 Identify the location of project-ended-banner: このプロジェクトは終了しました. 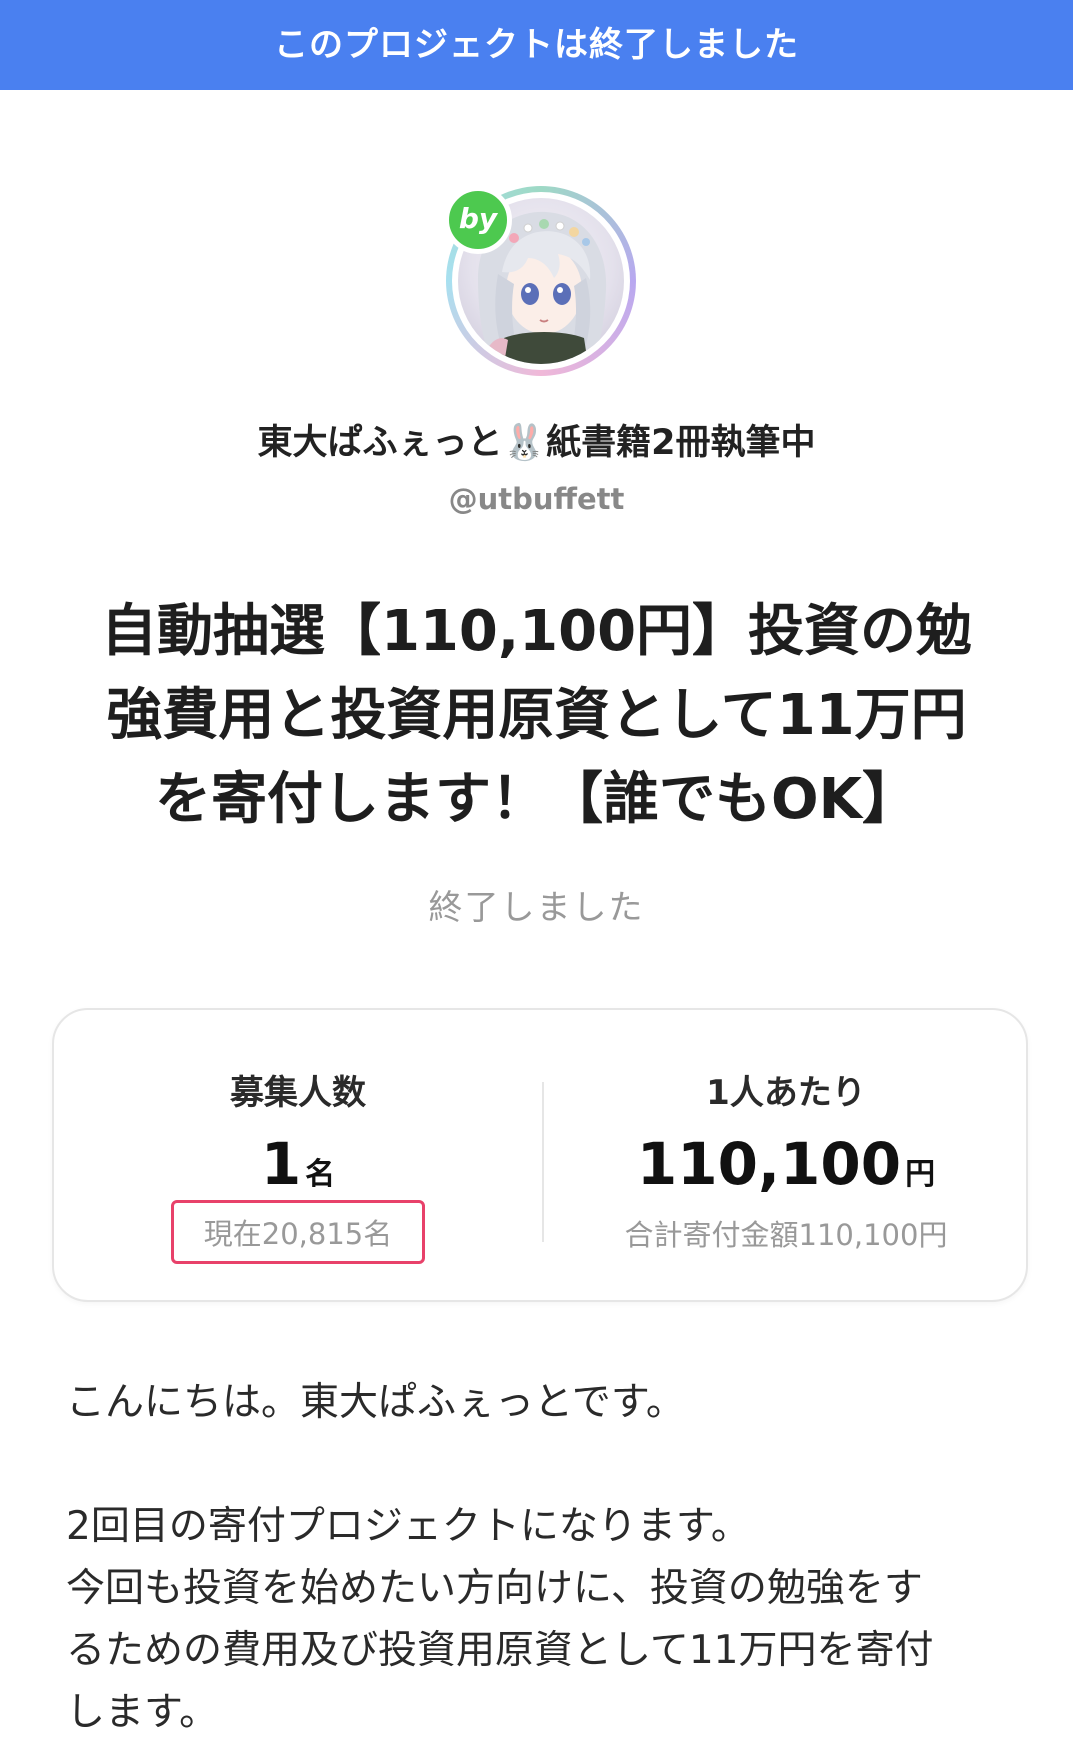
(536, 45).